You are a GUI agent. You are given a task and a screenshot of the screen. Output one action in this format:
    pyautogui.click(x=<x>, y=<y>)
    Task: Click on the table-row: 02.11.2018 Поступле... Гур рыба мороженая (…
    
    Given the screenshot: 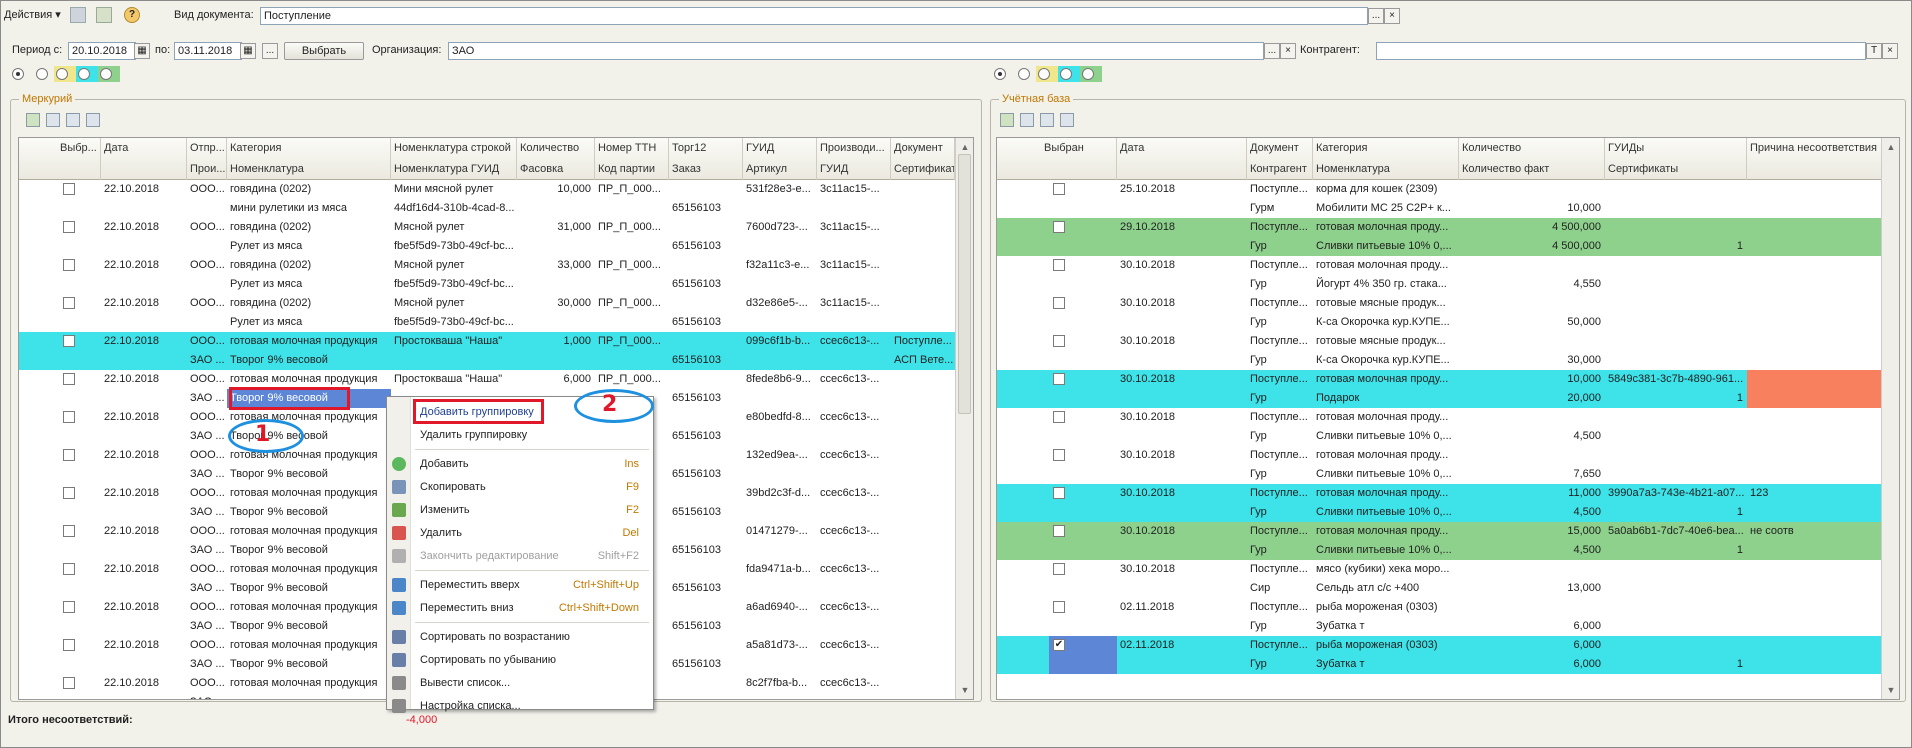 What is the action you would take?
    pyautogui.click(x=1439, y=617)
    